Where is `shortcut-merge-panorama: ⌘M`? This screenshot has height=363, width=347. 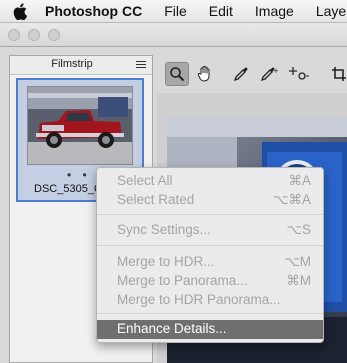 shortcut-merge-panorama: ⌘M is located at coordinates (298, 280).